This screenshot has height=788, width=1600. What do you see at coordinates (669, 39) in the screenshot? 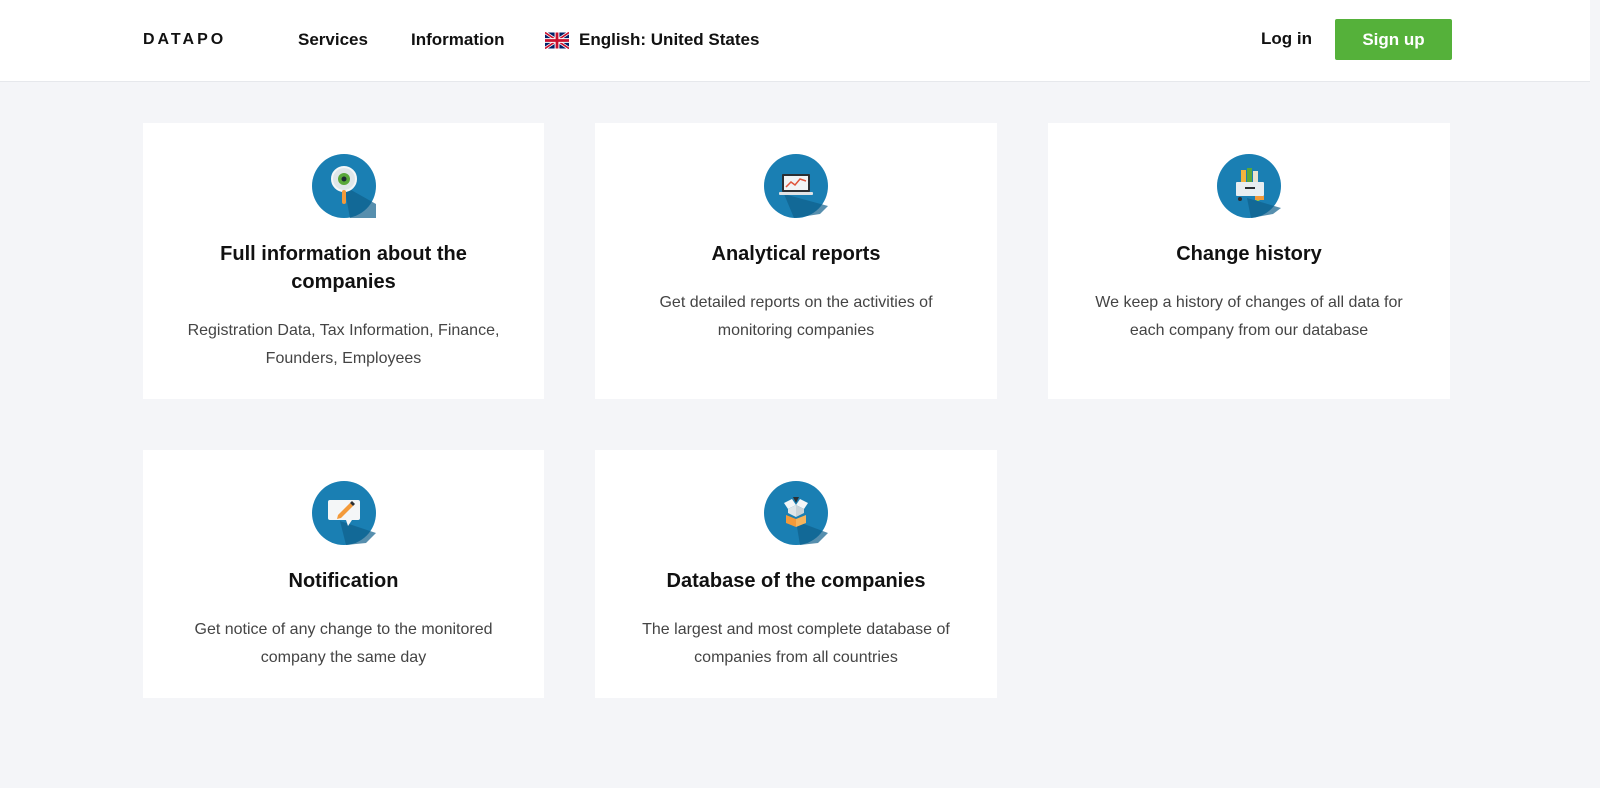
I see `language-label: English: United States` at bounding box center [669, 39].